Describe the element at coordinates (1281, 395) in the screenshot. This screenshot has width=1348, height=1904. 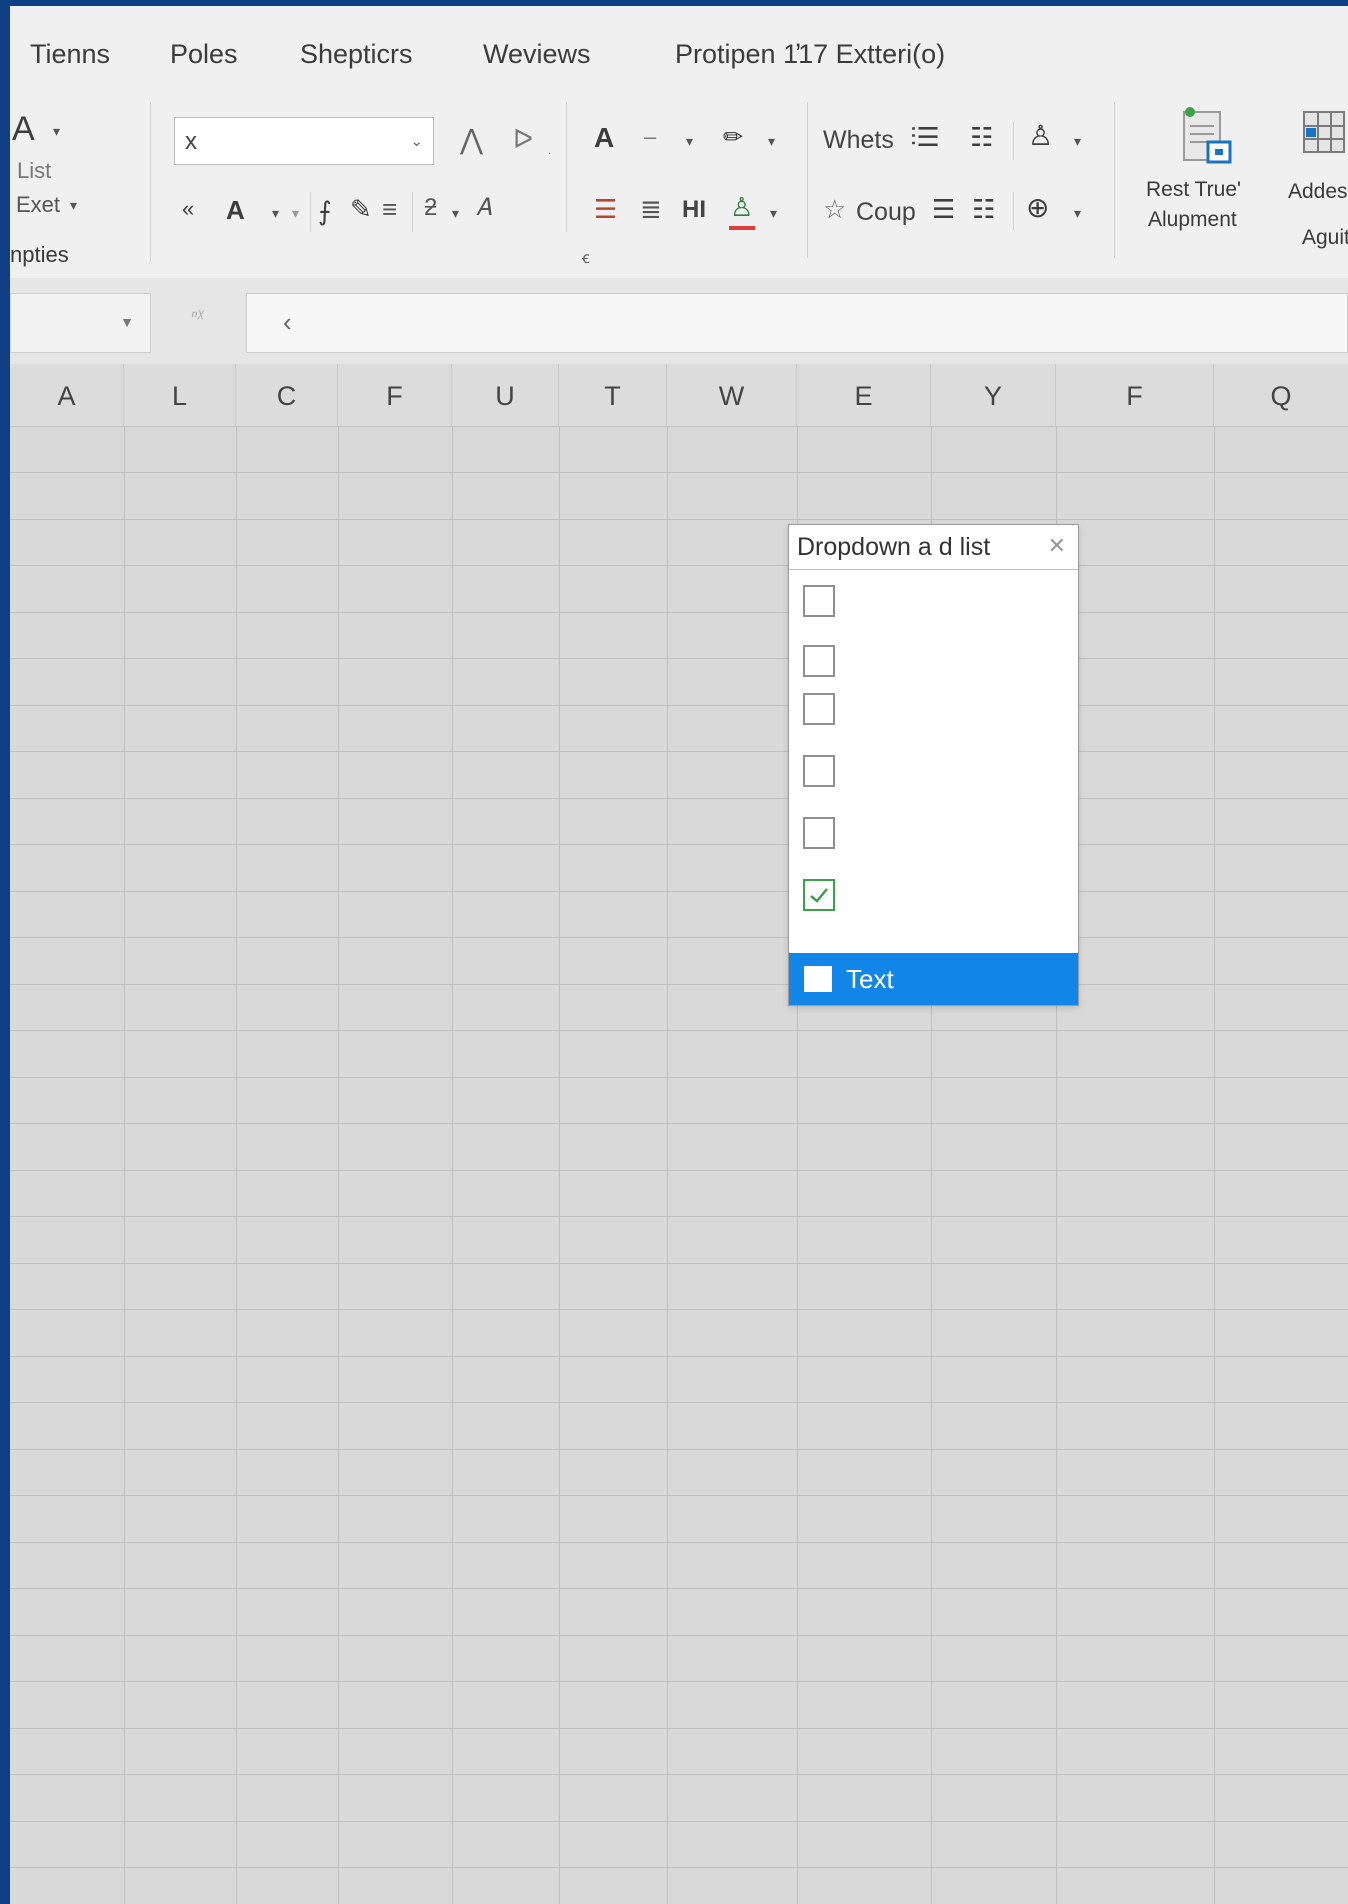
I see `column-header: Q` at that location.